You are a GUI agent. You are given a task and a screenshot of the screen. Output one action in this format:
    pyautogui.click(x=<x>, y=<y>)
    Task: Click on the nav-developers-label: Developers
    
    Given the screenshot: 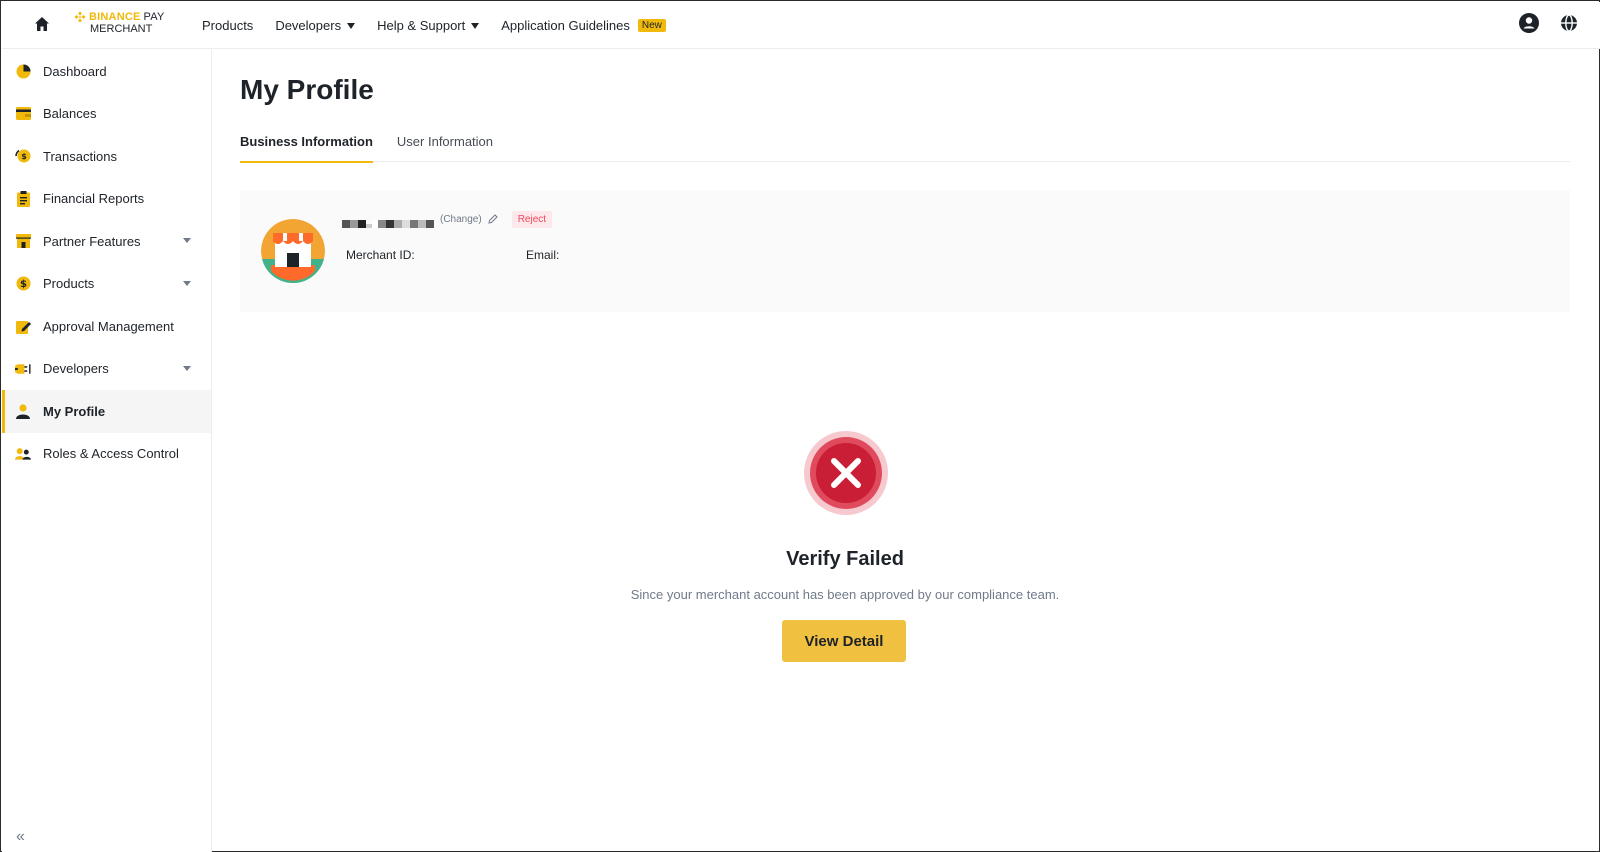 What is the action you would take?
    pyautogui.click(x=308, y=25)
    